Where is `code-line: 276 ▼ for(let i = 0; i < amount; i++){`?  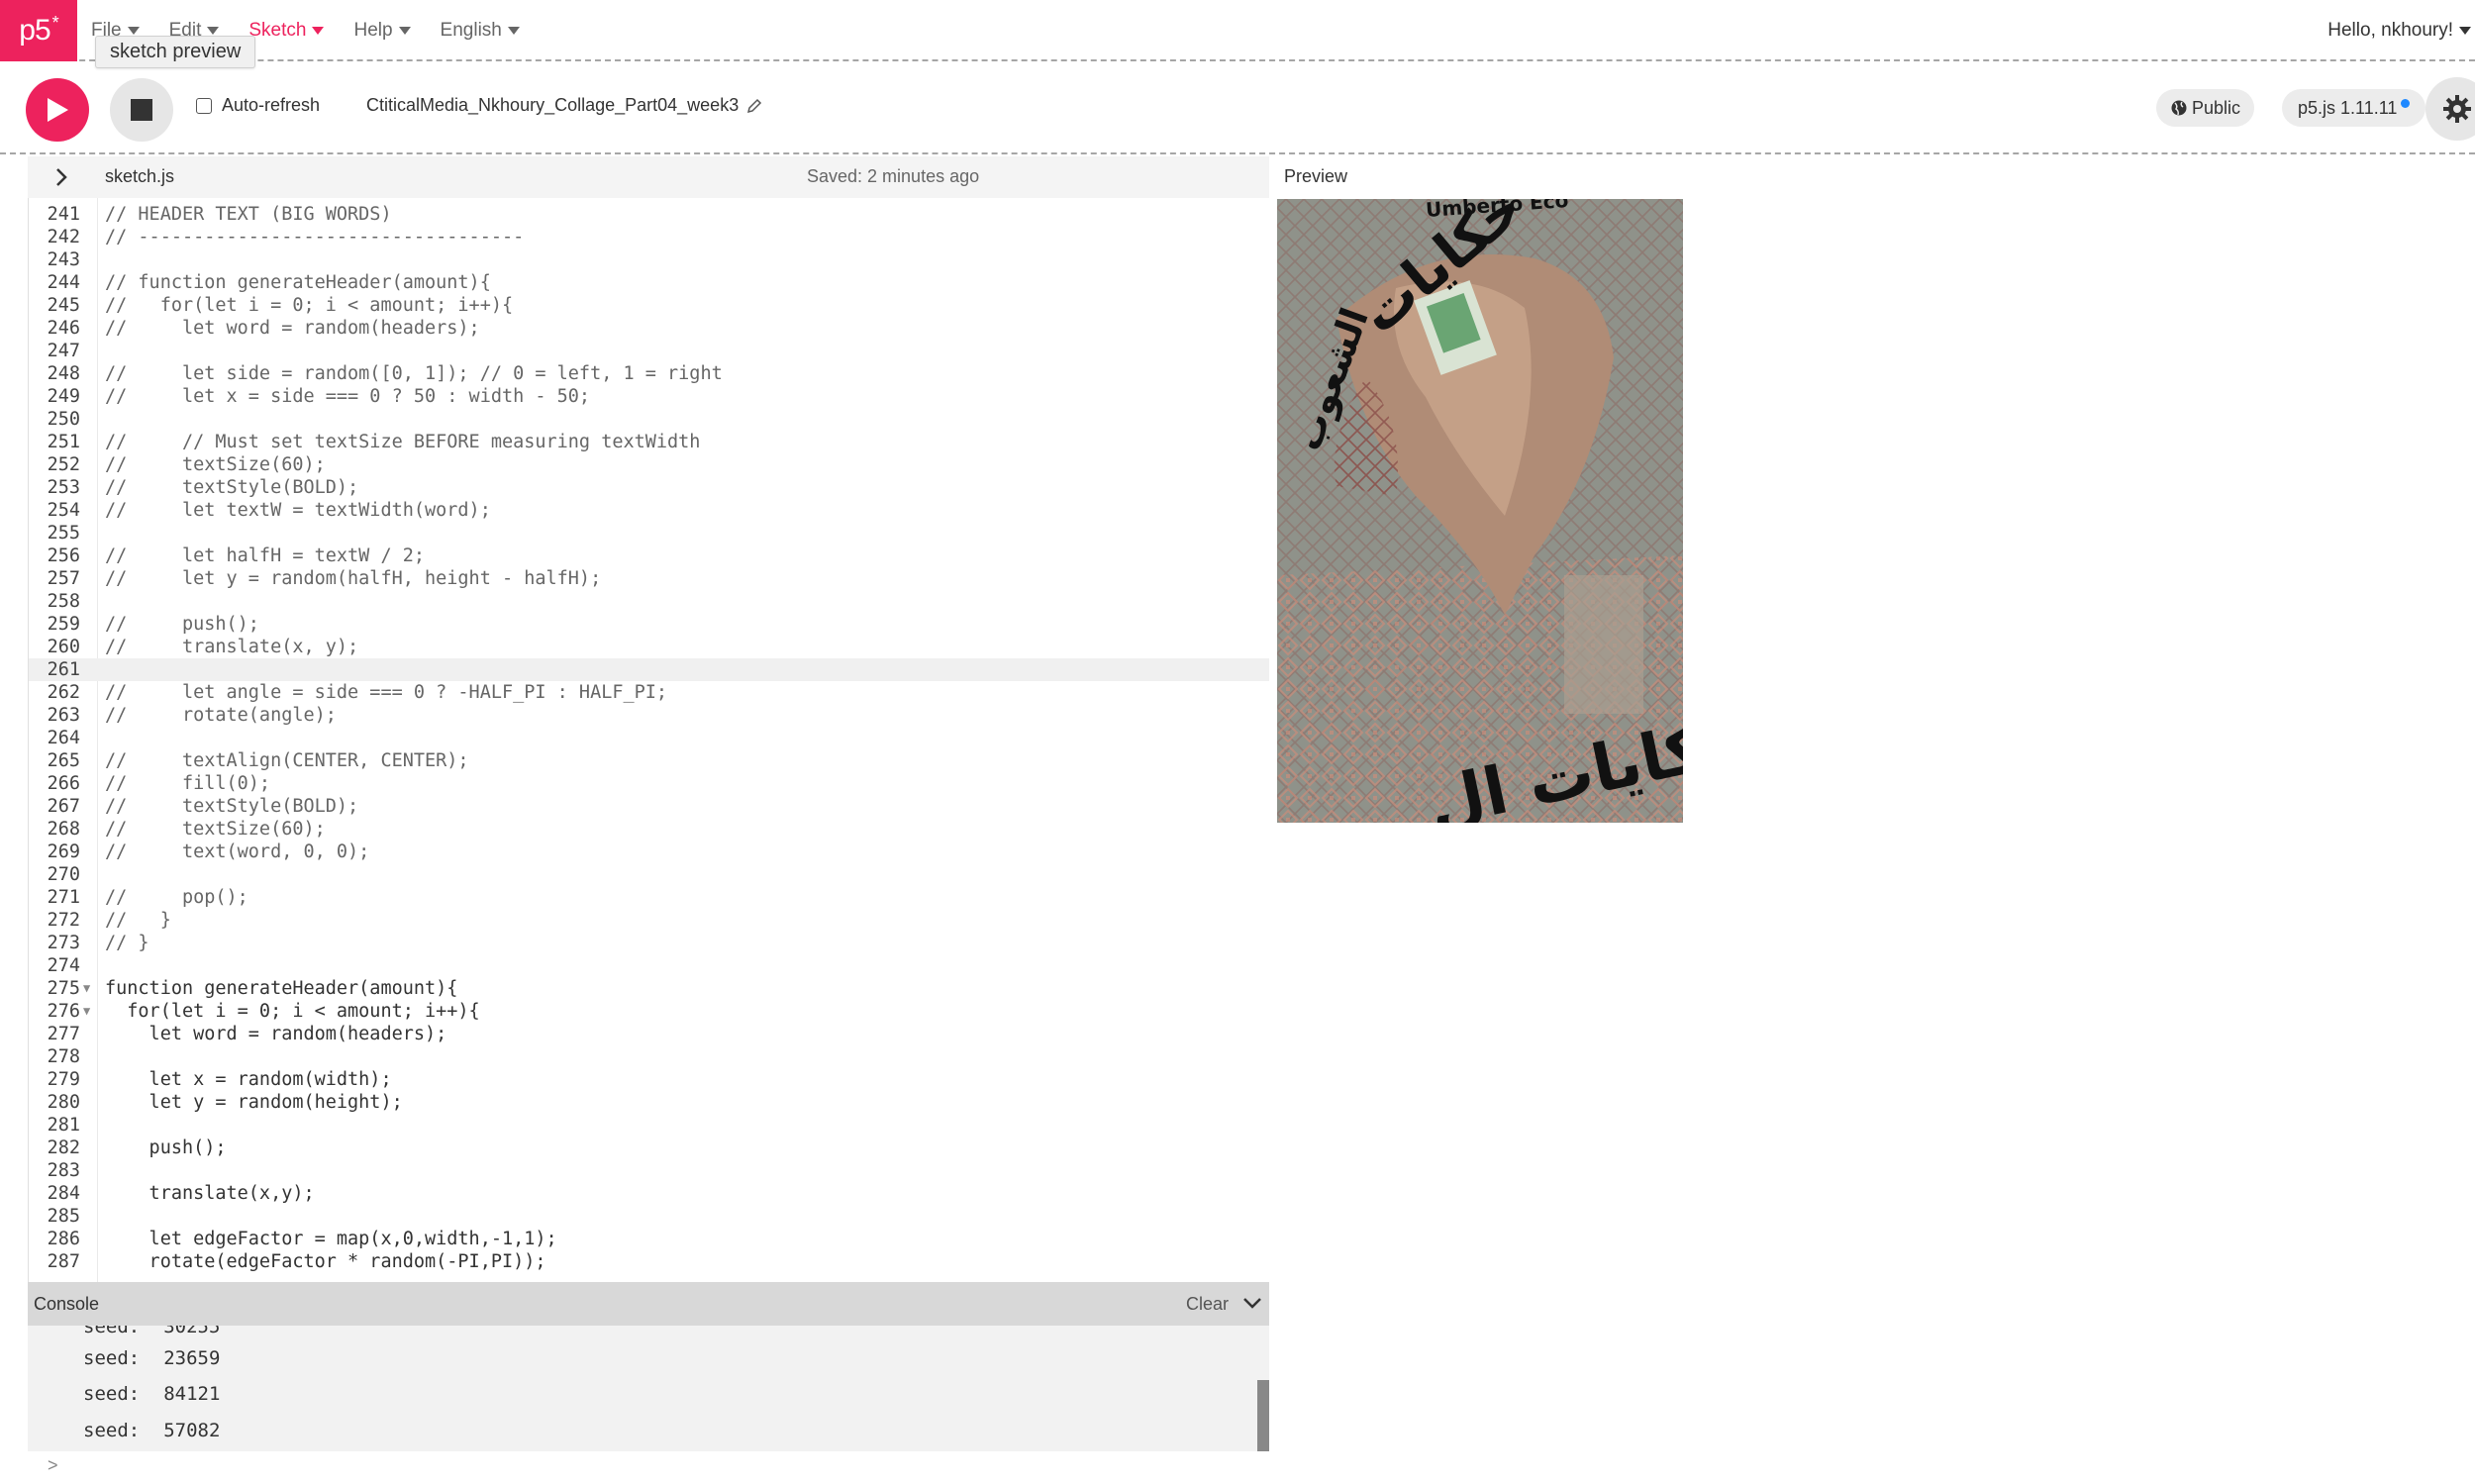
code-line: 276 ▼ for(let i = 0; i < amount; i++){ is located at coordinates (649, 1011).